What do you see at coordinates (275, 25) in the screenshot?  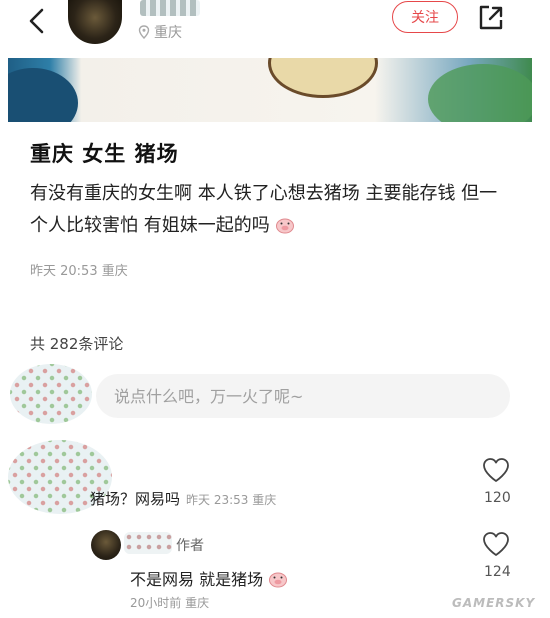 I see `top-bar: 重庆 关注` at bounding box center [275, 25].